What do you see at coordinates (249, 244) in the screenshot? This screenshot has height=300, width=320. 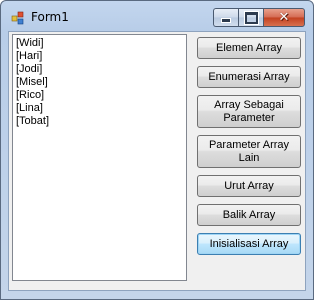 I see `inisialisasi-array-button: Inisialisasi Array` at bounding box center [249, 244].